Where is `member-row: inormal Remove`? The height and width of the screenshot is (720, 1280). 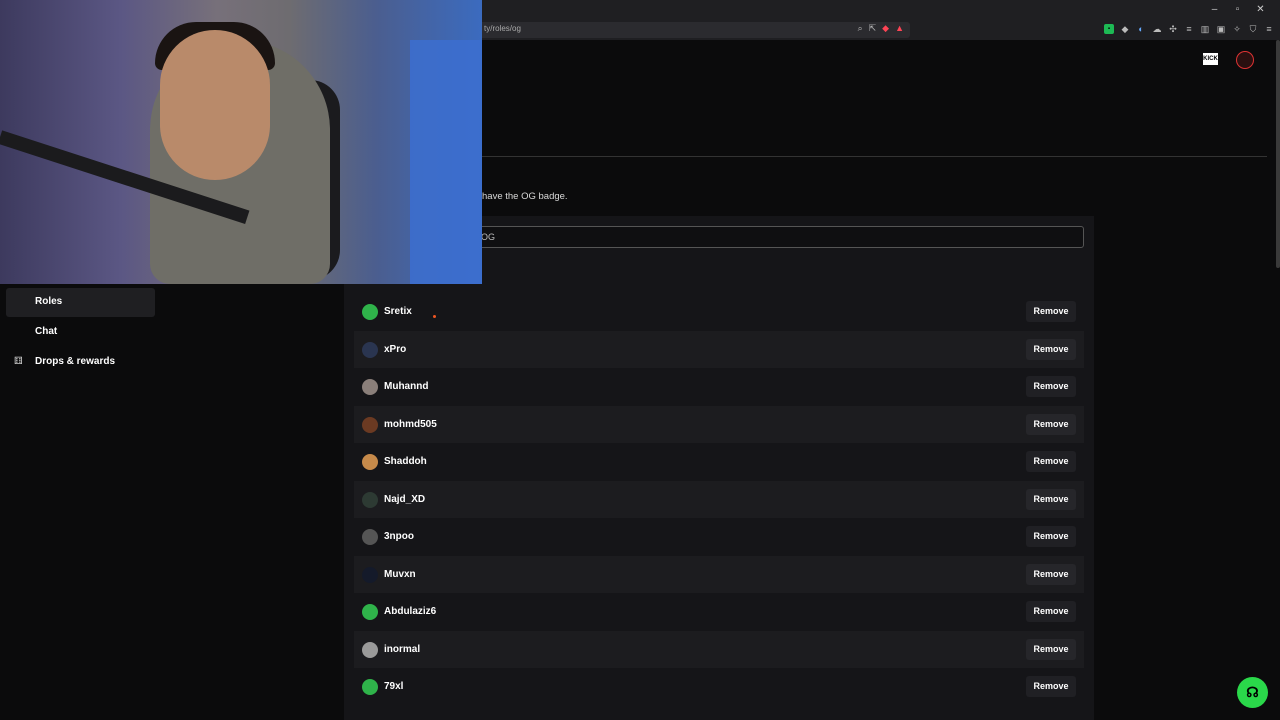 member-row: inormal Remove is located at coordinates (719, 649).